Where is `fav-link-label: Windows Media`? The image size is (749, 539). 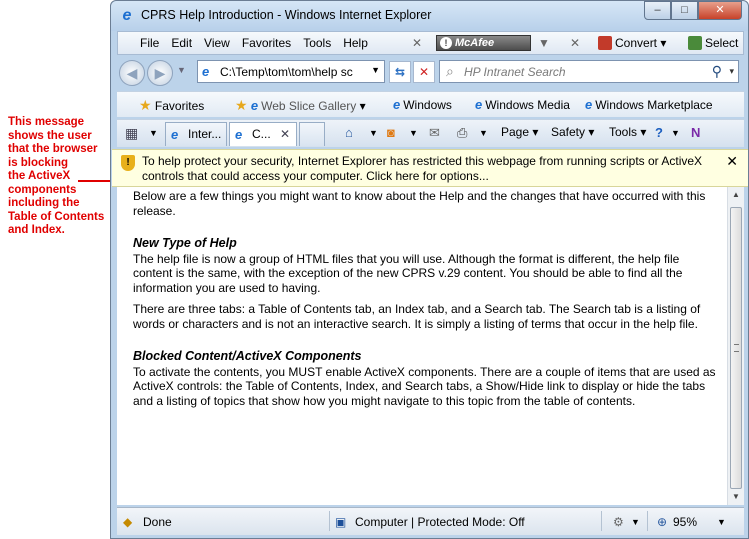
fav-link-label: Windows Media is located at coordinates (527, 105).